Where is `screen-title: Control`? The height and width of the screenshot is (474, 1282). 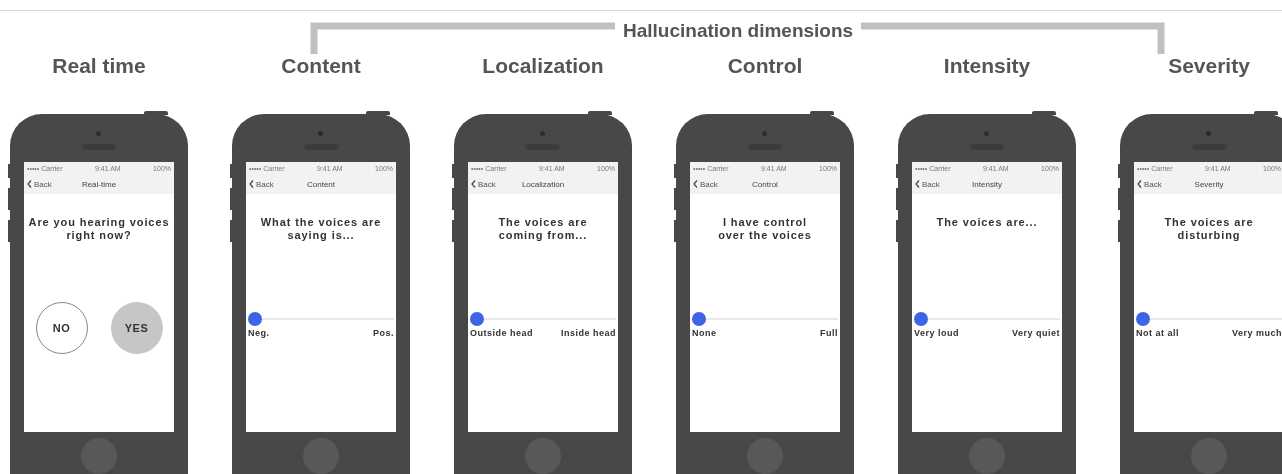
screen-title: Control is located at coordinates (765, 184).